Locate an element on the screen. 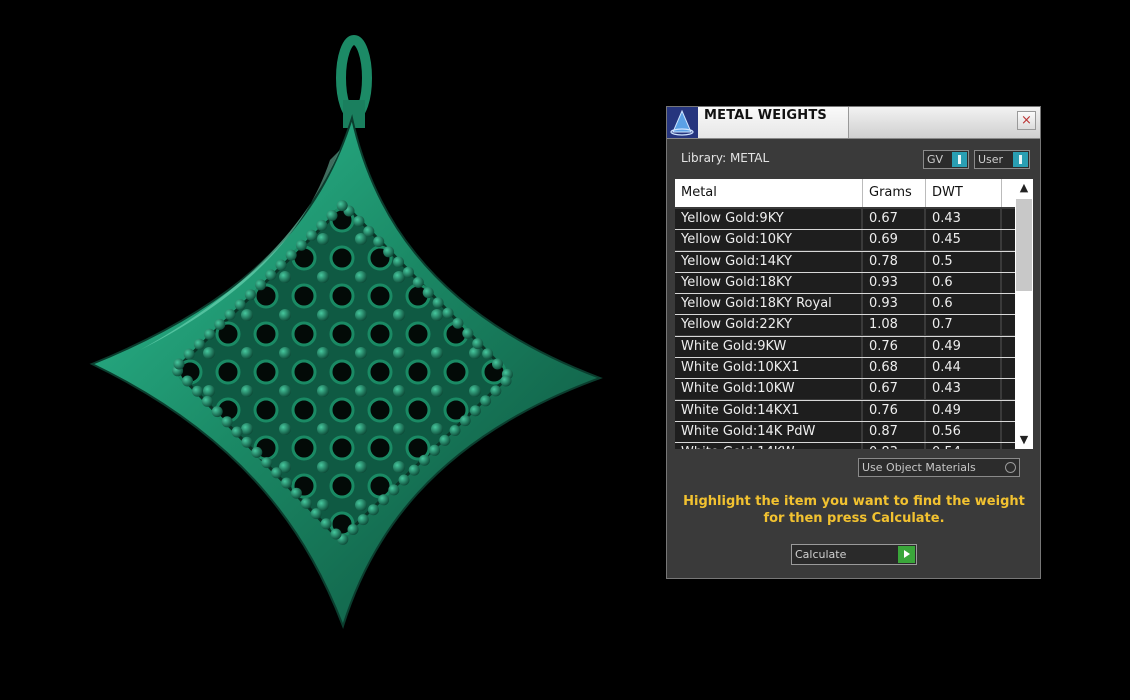  table-row: Yellow Gold:18KY 0.93 0.6 is located at coordinates (845, 283).